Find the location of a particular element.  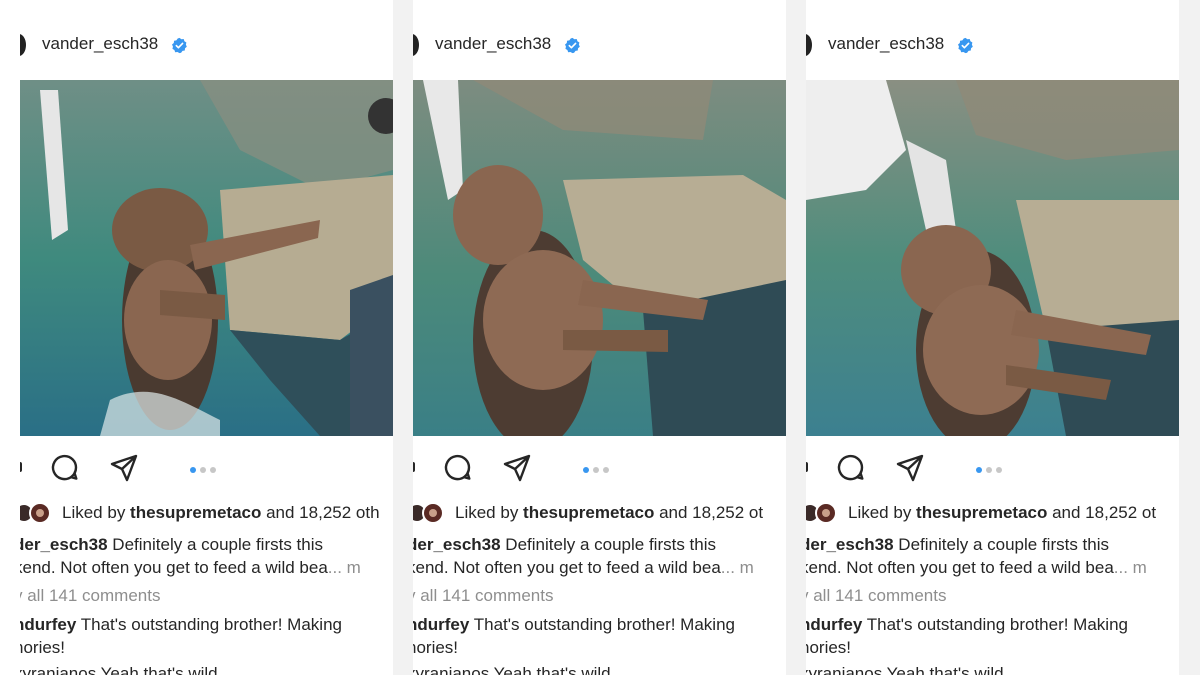

liked-by: Liked by thesupremetaco and 18,252 oth is located at coordinates (206, 513).